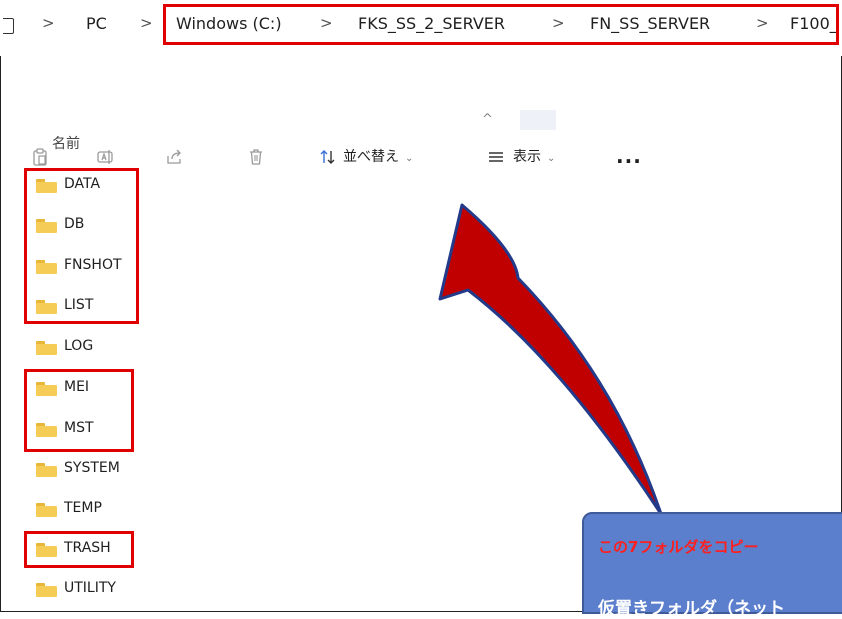  I want to click on callout-text-copy: この7フォルダをコピー, so click(678, 547).